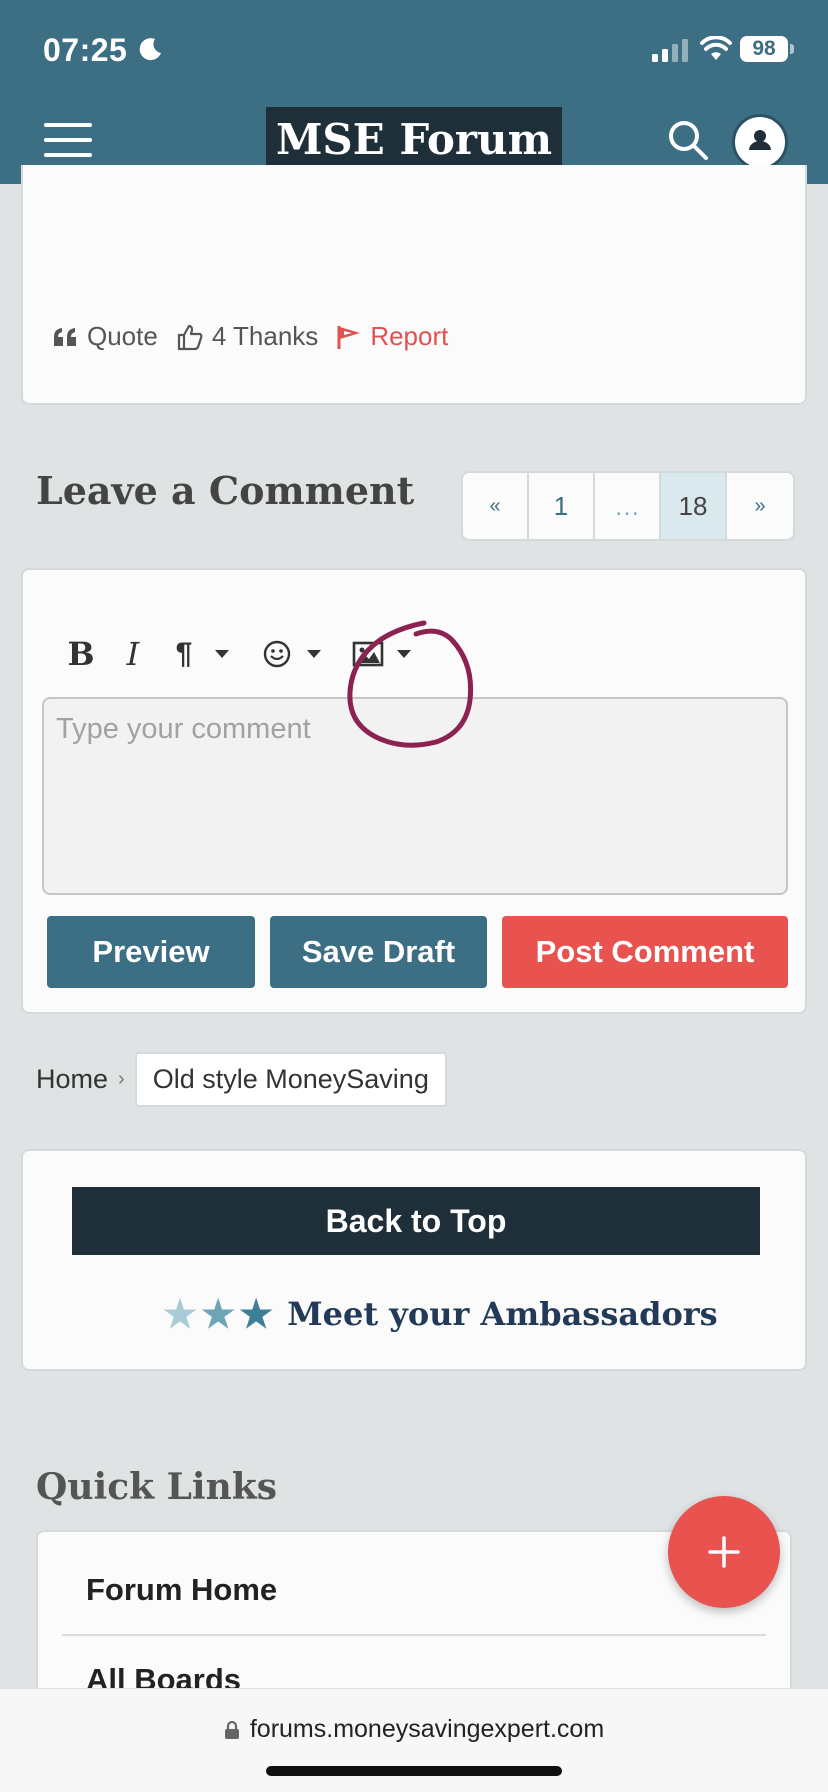 Image resolution: width=828 pixels, height=1792 pixels. Describe the element at coordinates (410, 684) in the screenshot. I see `annotation-circle` at that location.